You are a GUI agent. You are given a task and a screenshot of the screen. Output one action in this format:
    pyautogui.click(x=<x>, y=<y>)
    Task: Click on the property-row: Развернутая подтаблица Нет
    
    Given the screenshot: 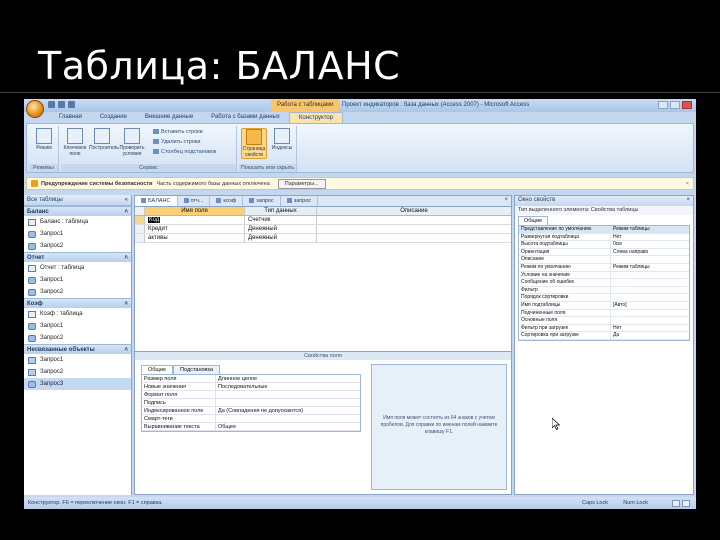 What is the action you would take?
    pyautogui.click(x=604, y=237)
    